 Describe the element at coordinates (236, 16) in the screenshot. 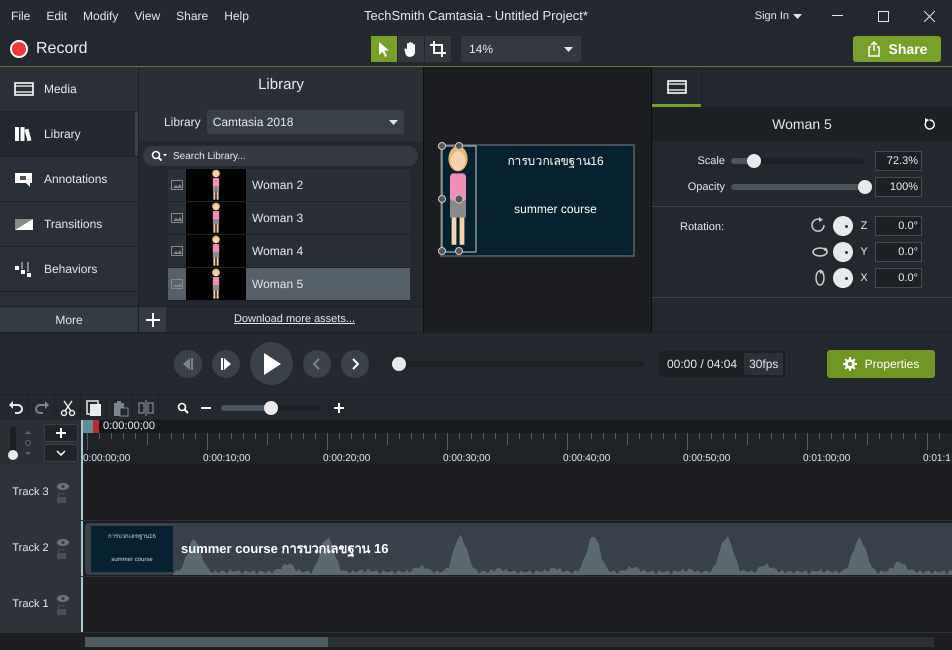

I see `menu-item: Help` at that location.